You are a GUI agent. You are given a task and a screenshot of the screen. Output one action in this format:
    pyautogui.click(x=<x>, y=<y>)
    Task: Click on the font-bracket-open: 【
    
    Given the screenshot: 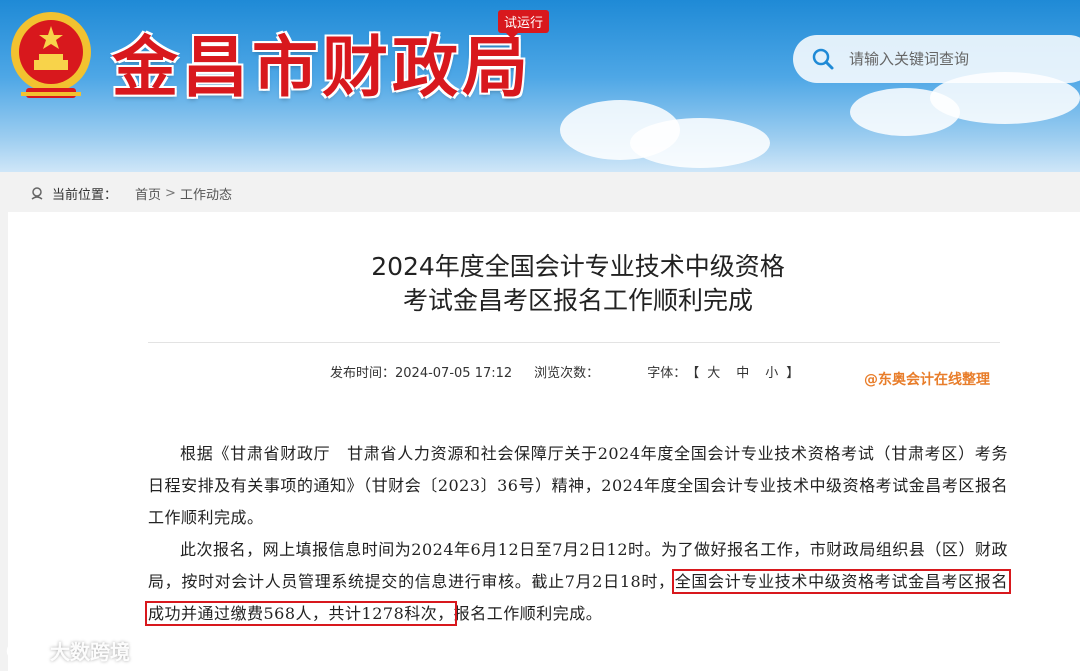 What is the action you would take?
    pyautogui.click(x=693, y=373)
    